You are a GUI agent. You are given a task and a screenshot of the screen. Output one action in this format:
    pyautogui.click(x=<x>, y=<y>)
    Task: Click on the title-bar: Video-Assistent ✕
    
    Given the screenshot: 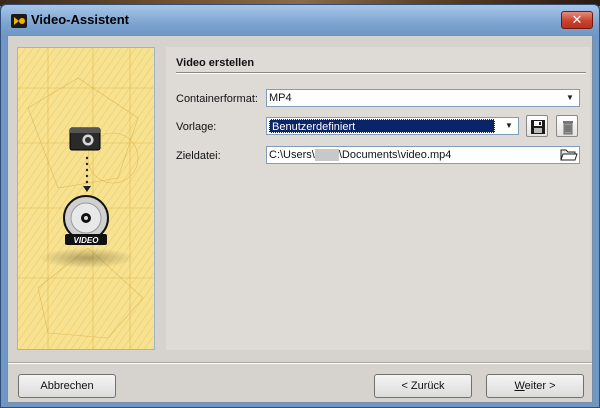 What is the action you would take?
    pyautogui.click(x=300, y=20)
    